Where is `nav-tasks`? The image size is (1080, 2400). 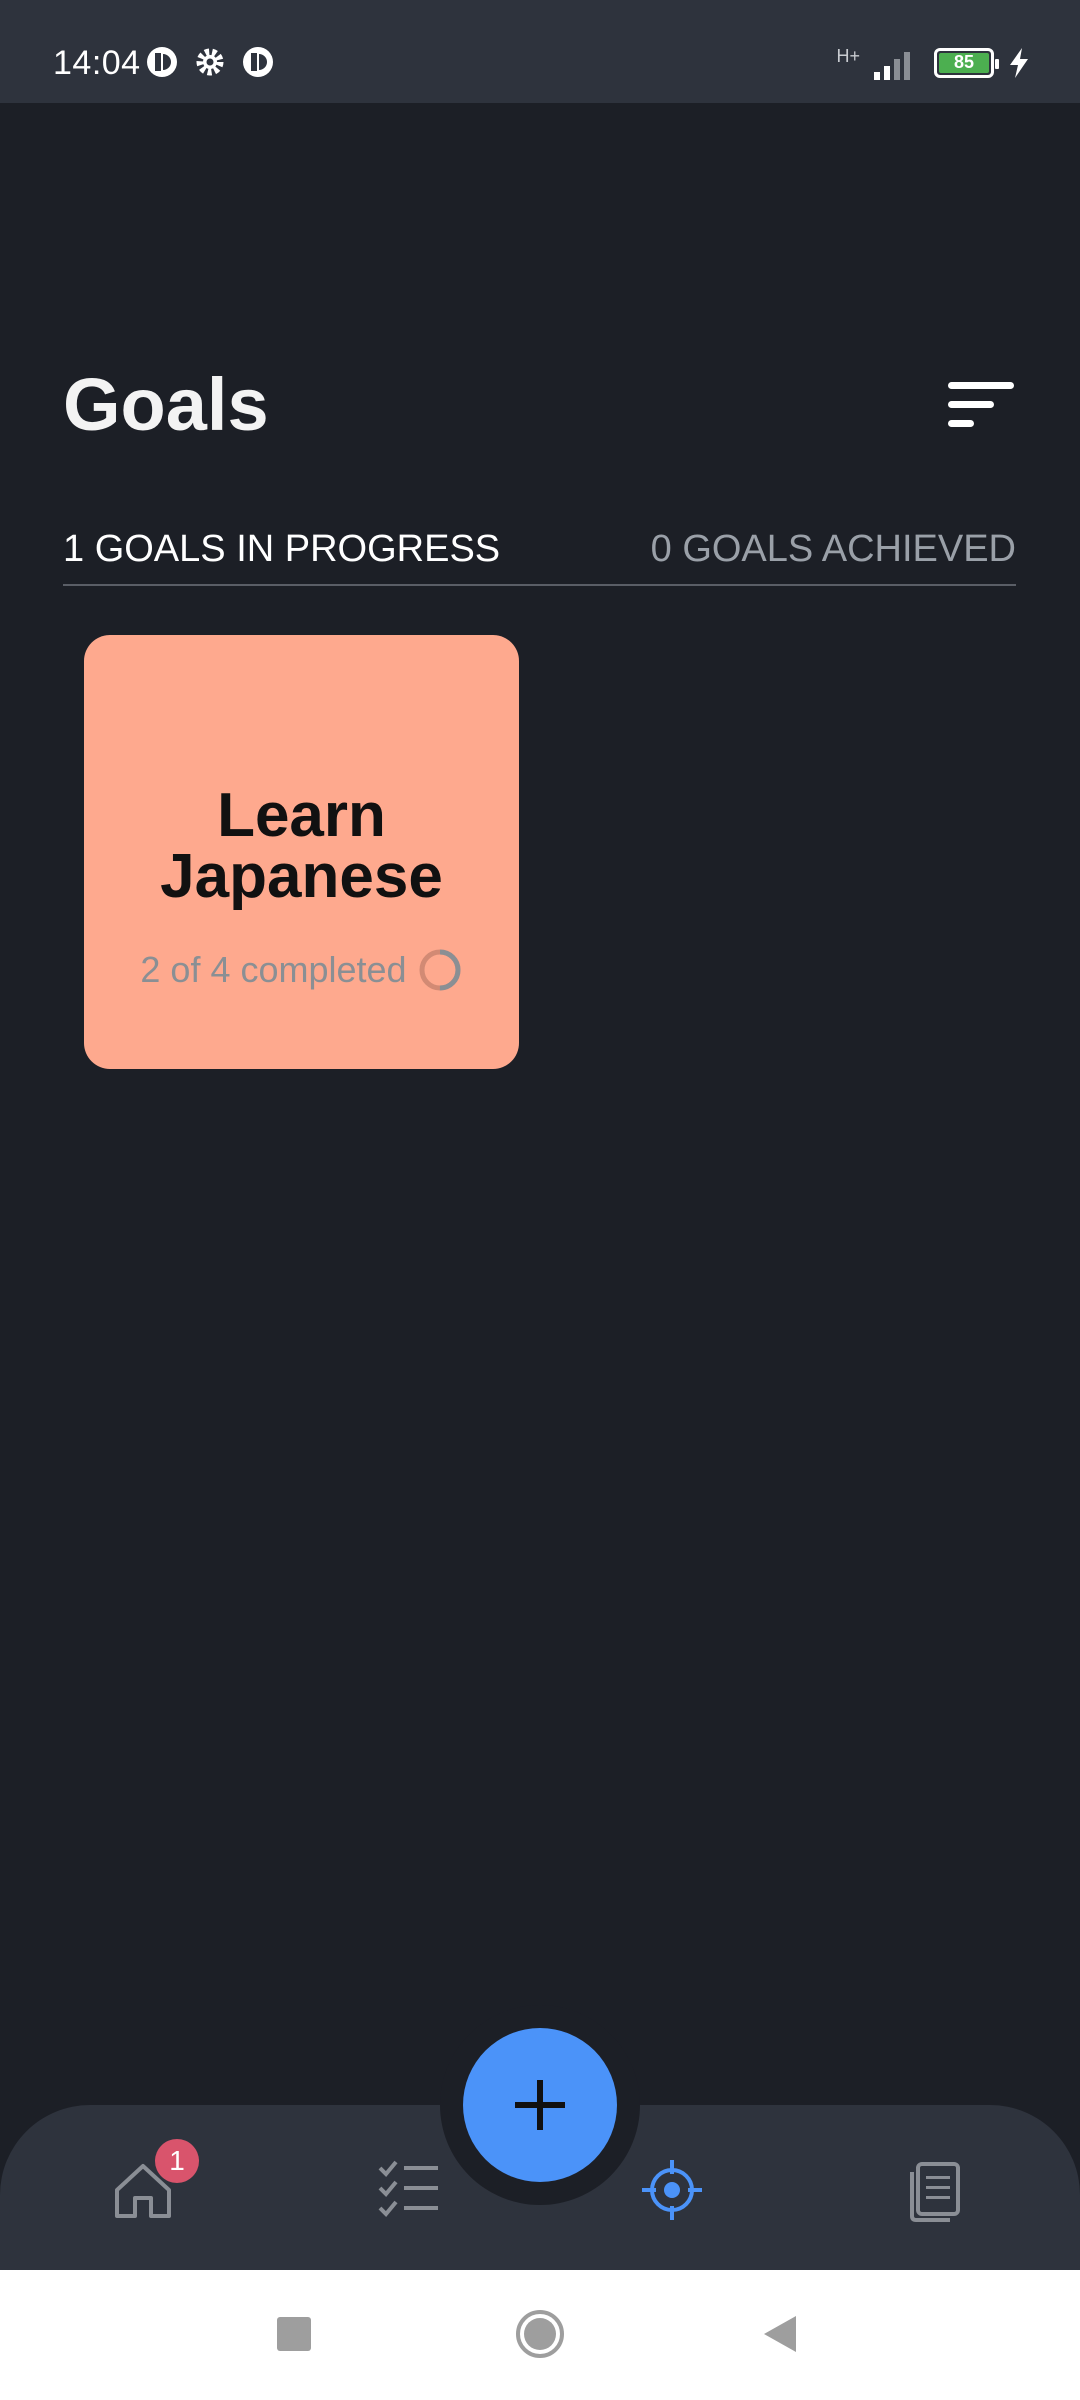 nav-tasks is located at coordinates (408, 2190).